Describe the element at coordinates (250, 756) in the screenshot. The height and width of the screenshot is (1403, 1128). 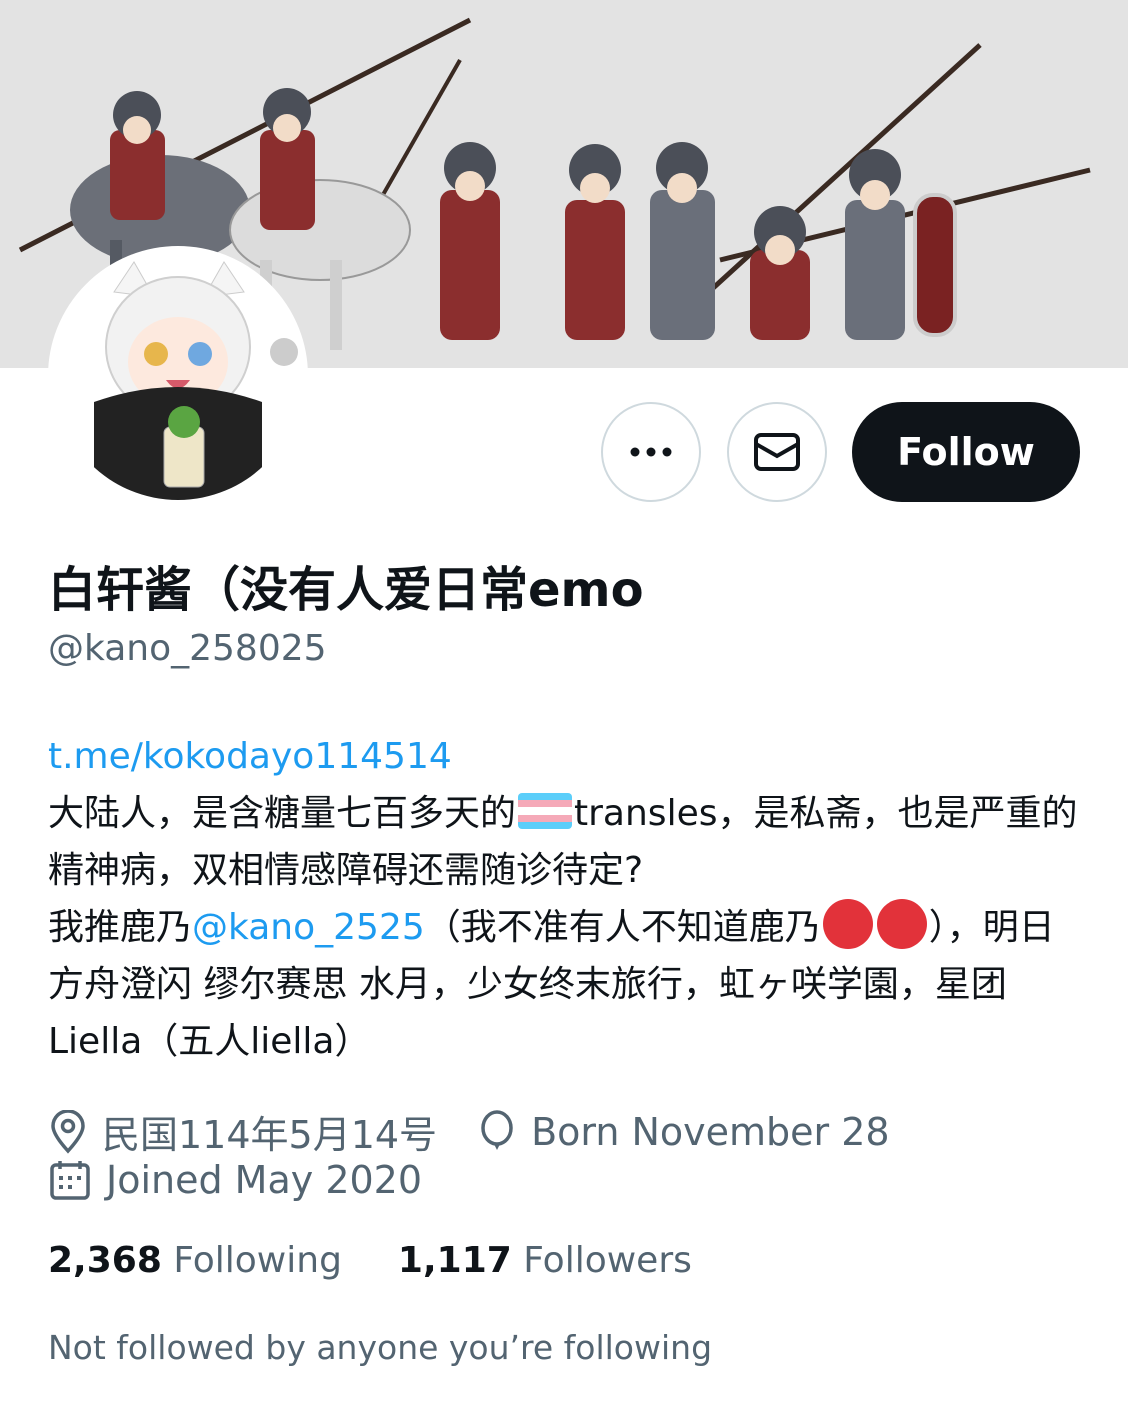
I see `bio-link: t.me/kokodayo114514` at that location.